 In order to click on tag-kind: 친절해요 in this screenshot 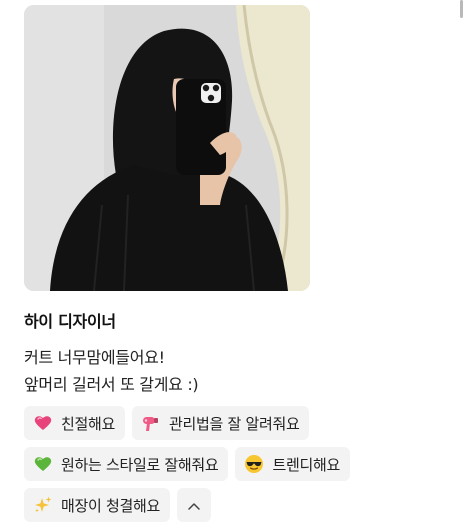, I will do `click(75, 423)`.